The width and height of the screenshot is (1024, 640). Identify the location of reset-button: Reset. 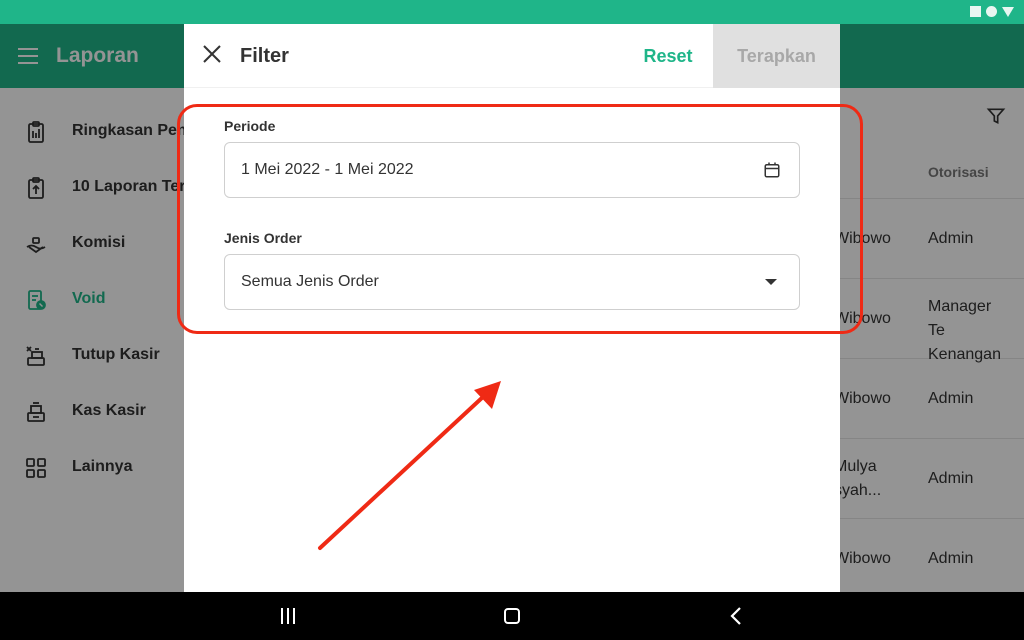
(668, 56).